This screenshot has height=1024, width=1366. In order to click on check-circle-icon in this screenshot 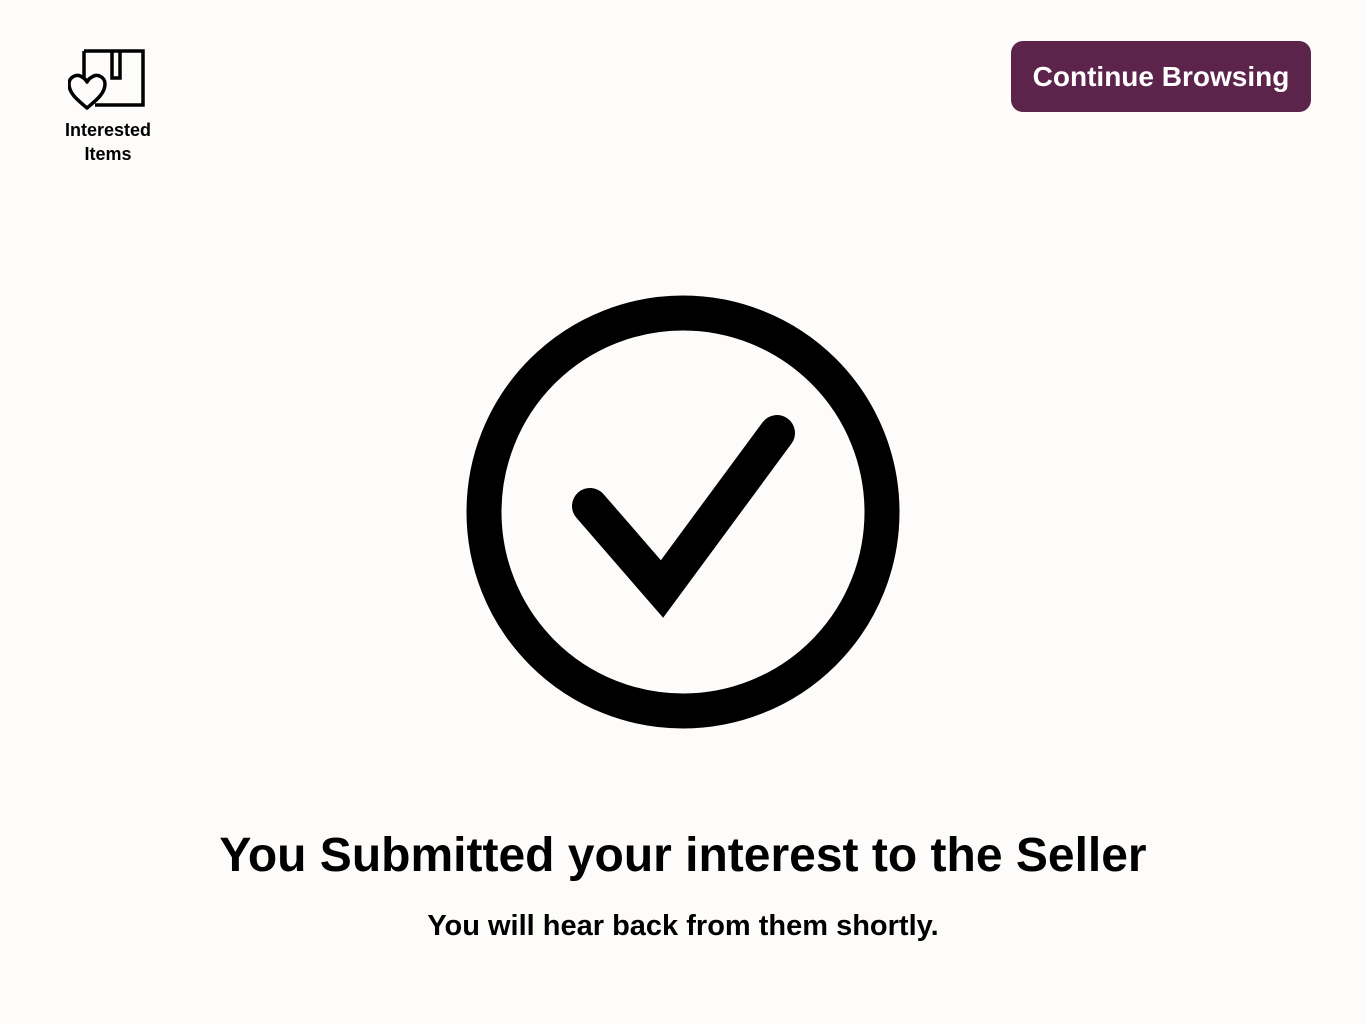, I will do `click(683, 514)`.